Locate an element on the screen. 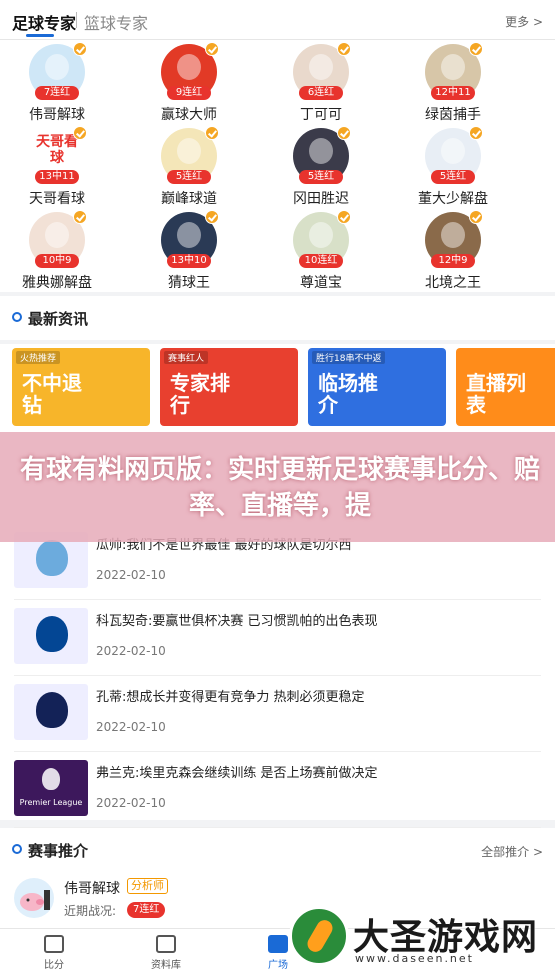 Image resolution: width=555 pixels, height=973 pixels. avatar: 13中10 is located at coordinates (190, 239).